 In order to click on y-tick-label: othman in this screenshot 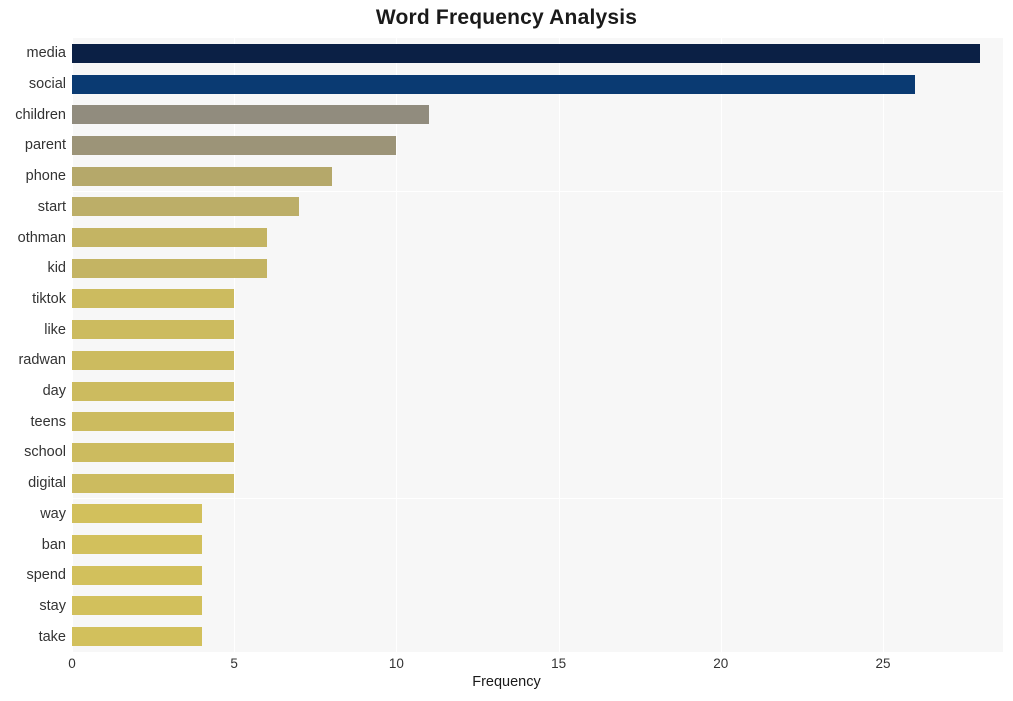, I will do `click(41, 237)`.